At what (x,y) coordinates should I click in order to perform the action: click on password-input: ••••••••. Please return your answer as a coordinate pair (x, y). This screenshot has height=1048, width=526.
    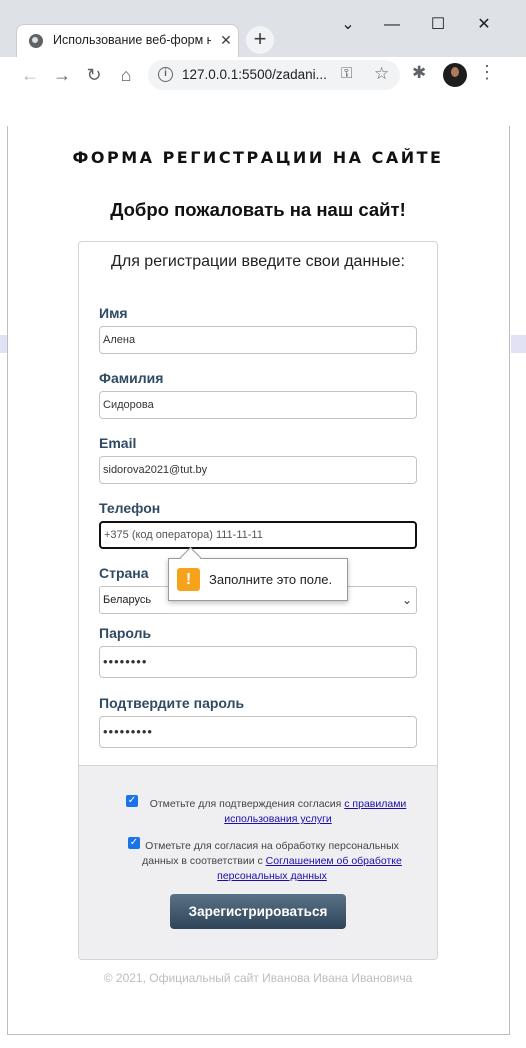
    Looking at the image, I should click on (258, 662).